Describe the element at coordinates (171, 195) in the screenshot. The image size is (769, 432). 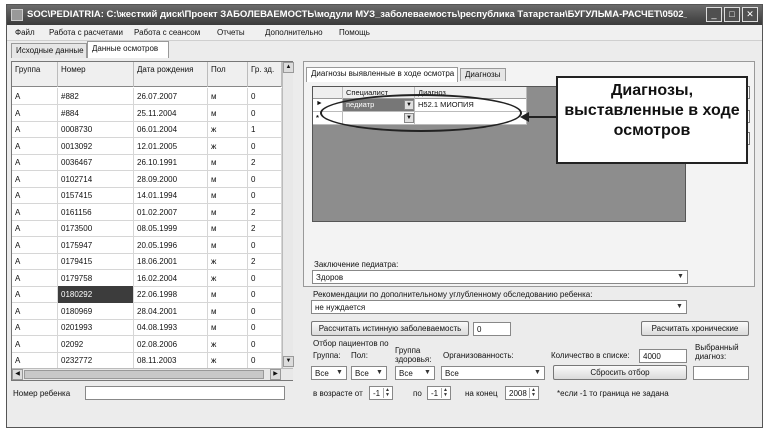
I see `cell-birthdate: 14.01.1994` at that location.